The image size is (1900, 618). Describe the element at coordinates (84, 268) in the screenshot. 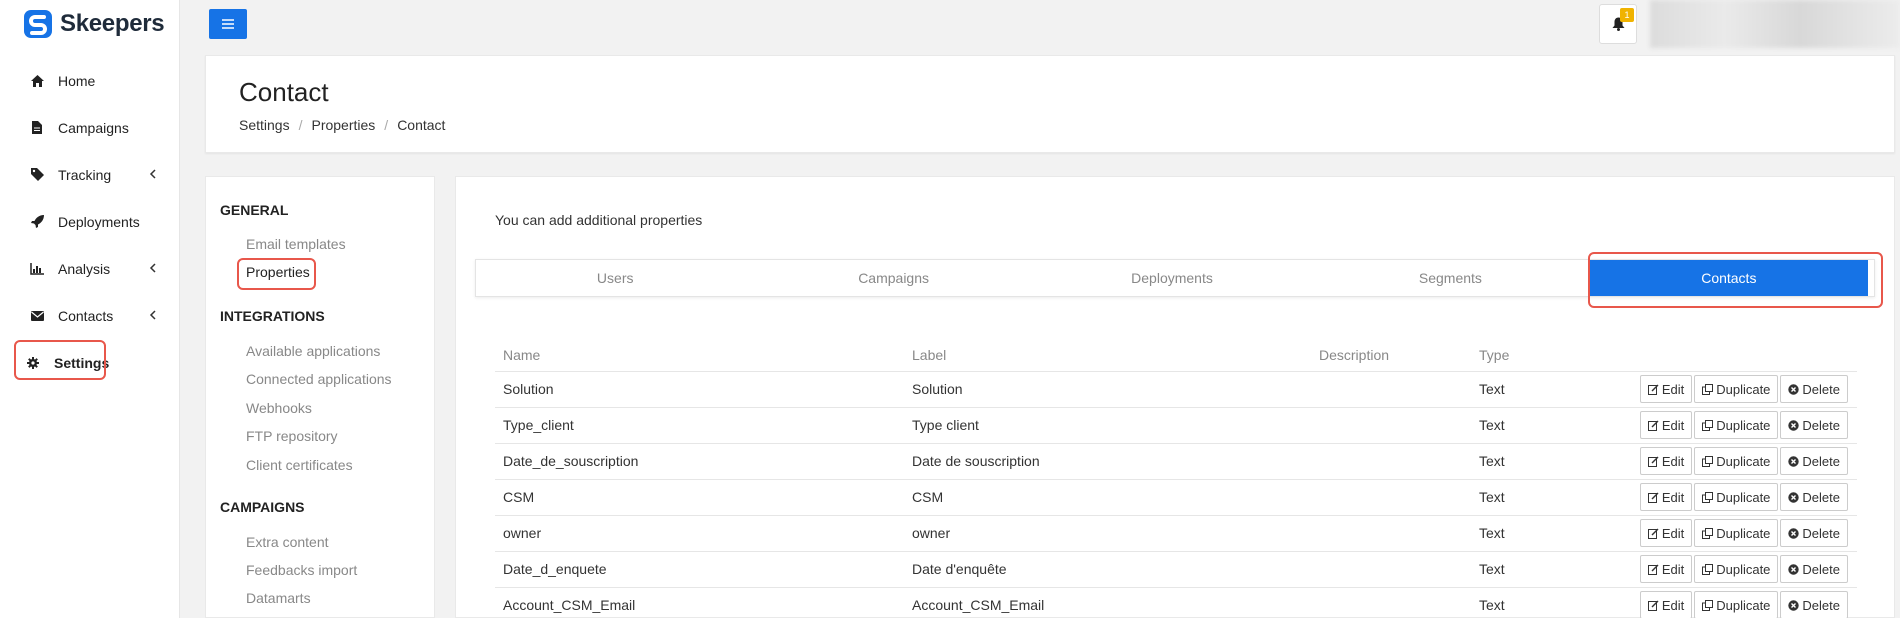

I see `nav-label-analysis: Analysis` at that location.